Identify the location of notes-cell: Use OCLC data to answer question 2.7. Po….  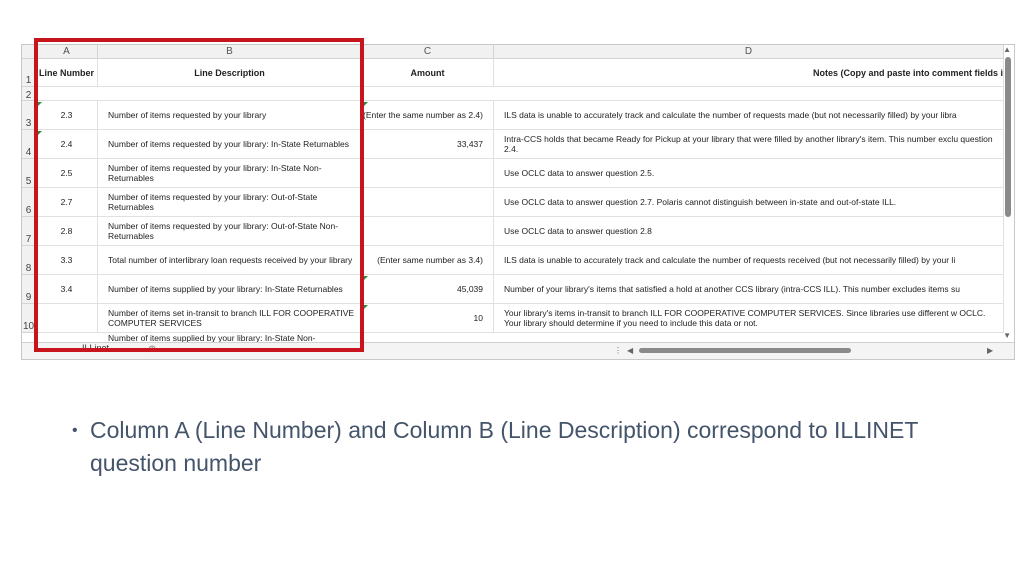
(749, 202).